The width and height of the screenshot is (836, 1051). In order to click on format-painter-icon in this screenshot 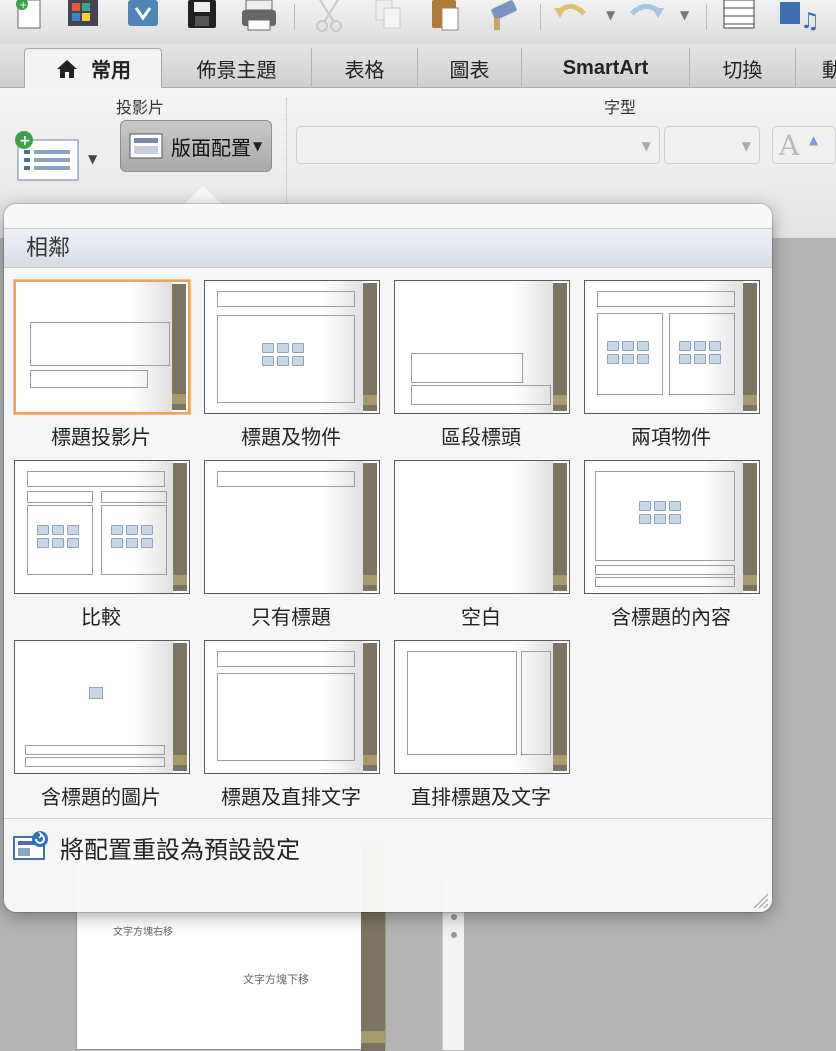, I will do `click(504, 17)`.